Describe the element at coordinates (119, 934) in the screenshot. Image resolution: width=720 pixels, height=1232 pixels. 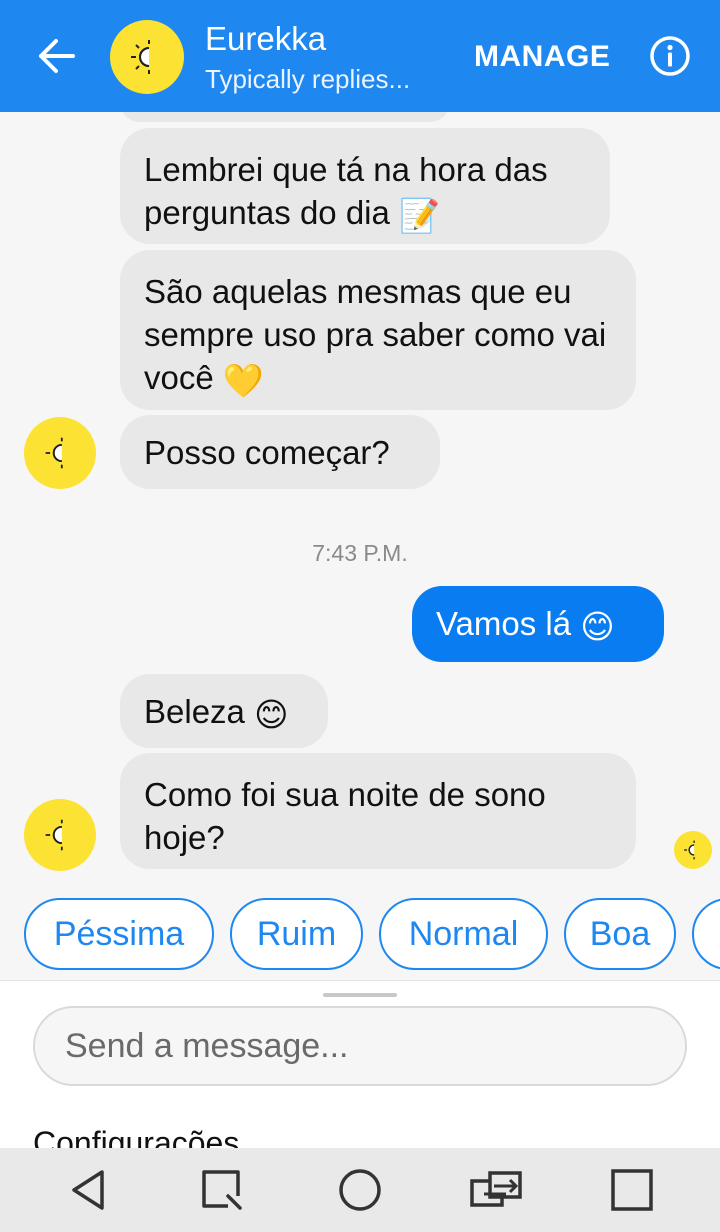
I see `quick-reply-pessima: Péssima` at that location.